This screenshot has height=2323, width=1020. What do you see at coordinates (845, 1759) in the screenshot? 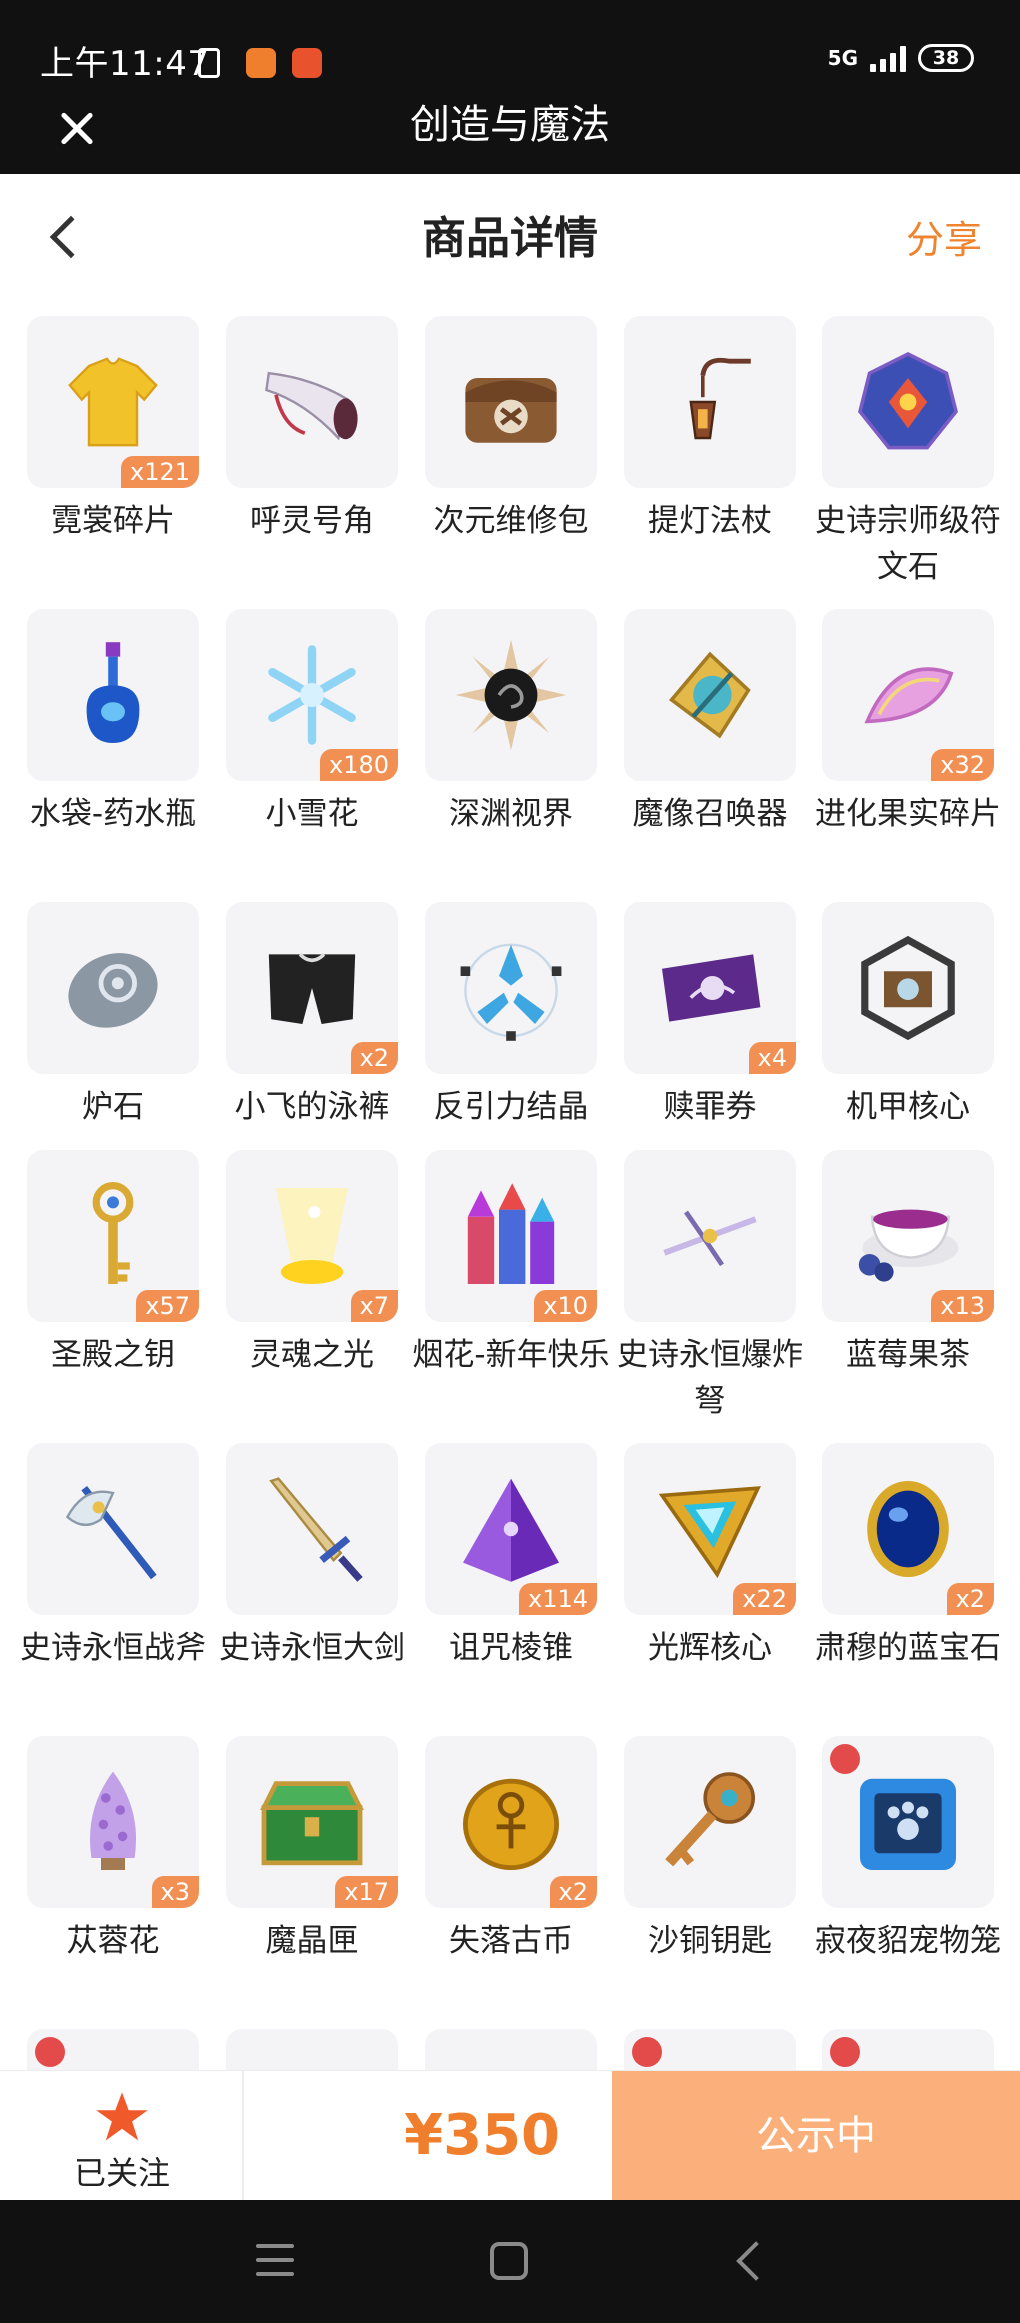
I see `pet-tag-icon` at bounding box center [845, 1759].